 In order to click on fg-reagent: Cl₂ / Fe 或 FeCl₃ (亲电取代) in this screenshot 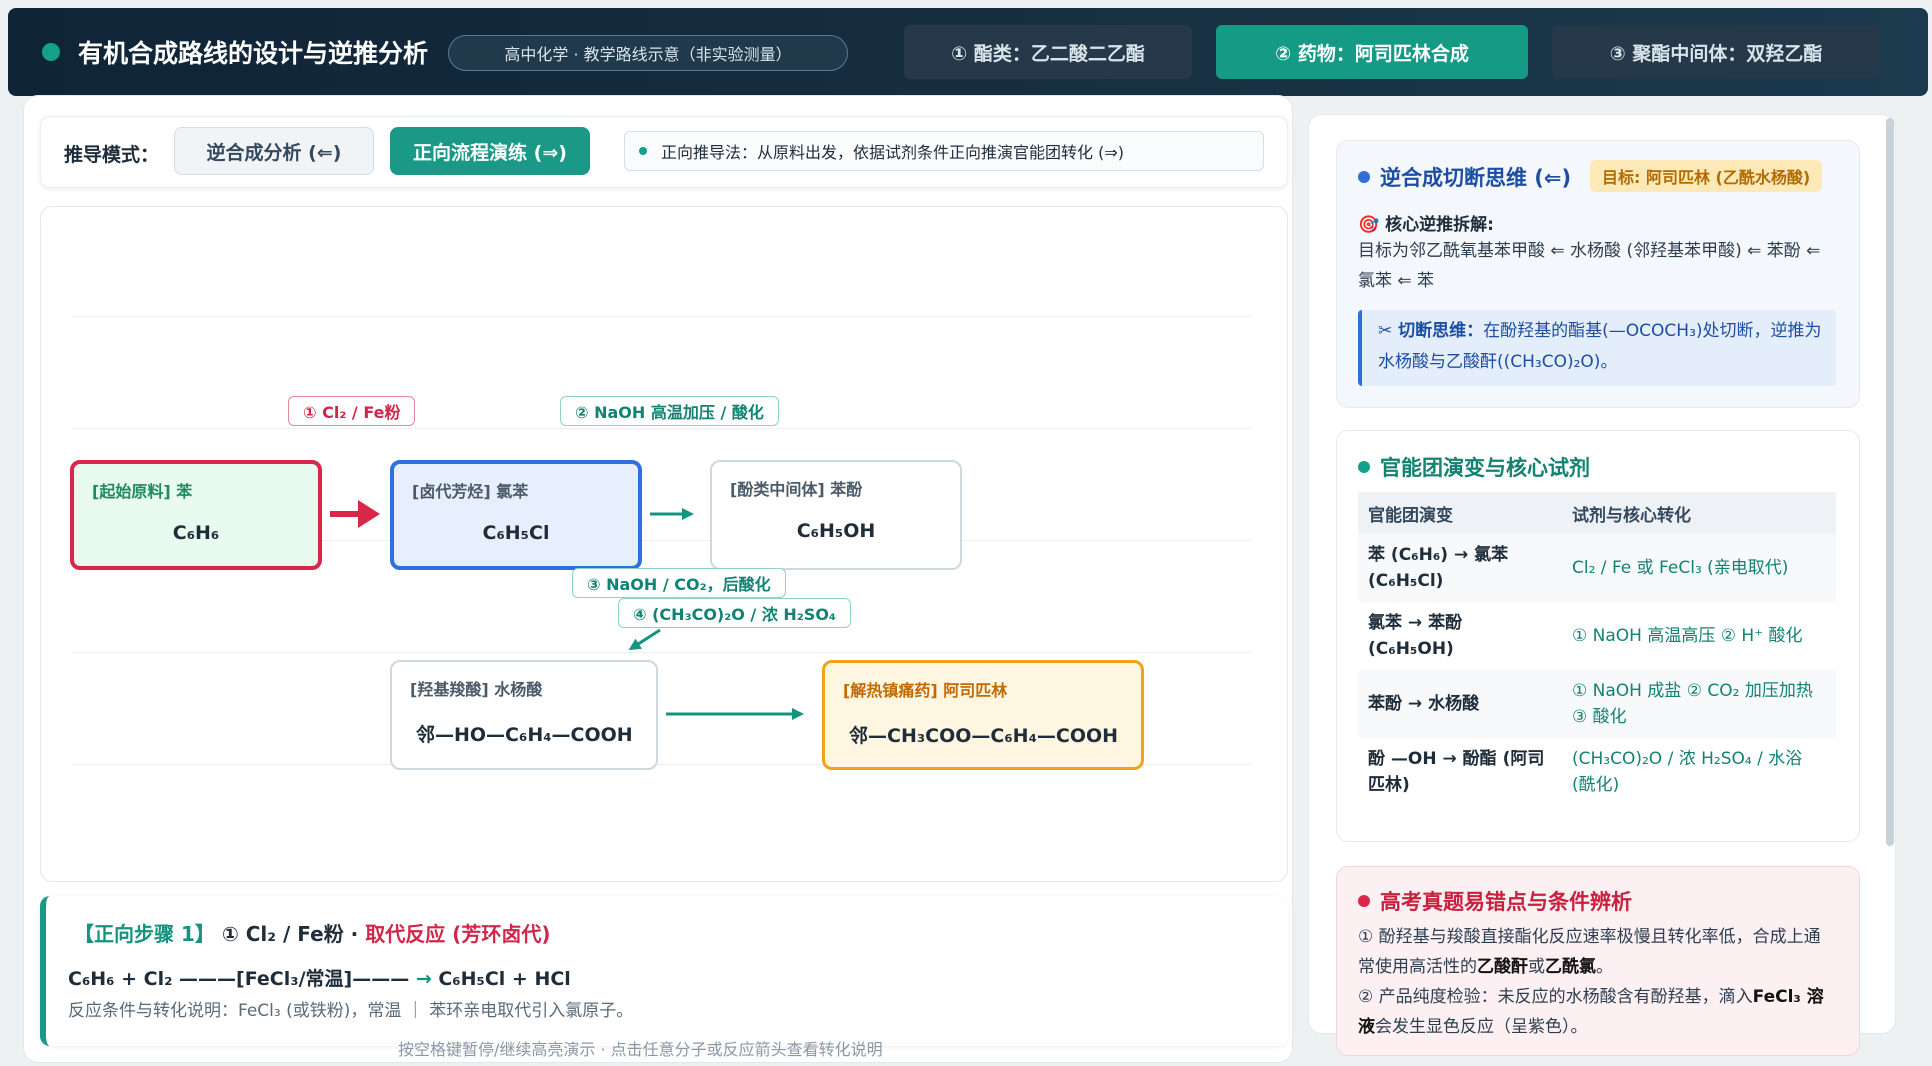, I will do `click(1699, 568)`.